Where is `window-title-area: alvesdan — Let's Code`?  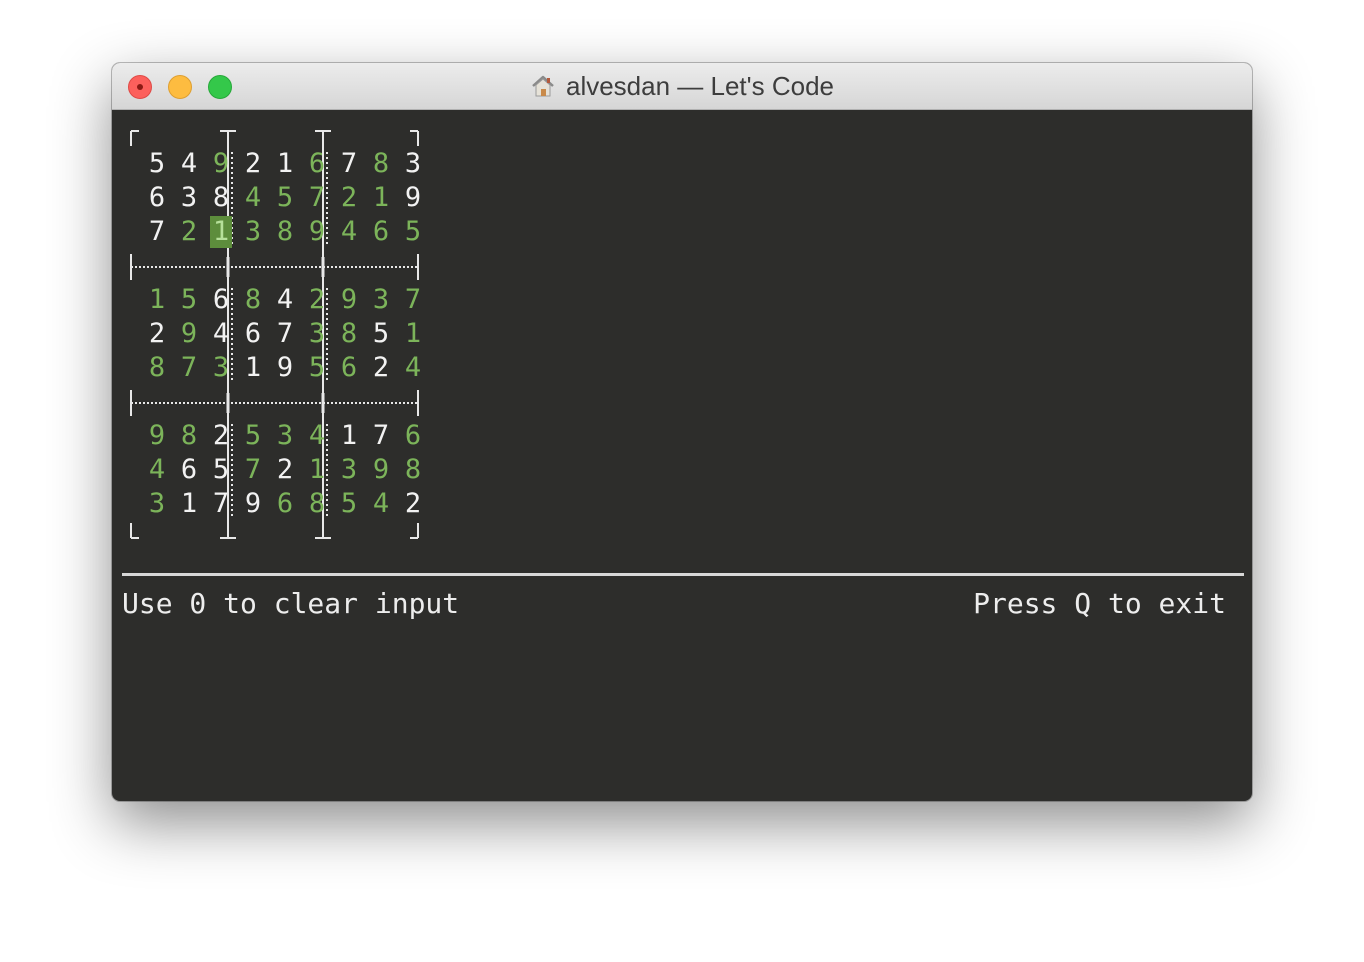 window-title-area: alvesdan — Let's Code is located at coordinates (682, 86).